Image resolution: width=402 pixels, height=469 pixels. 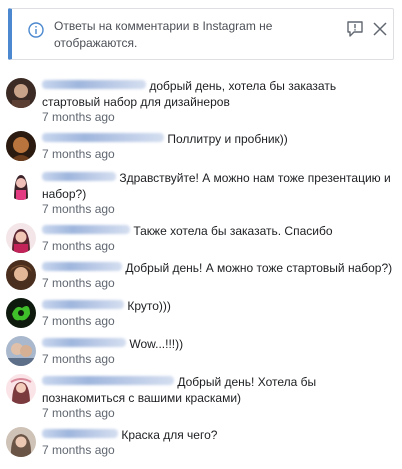 I want to click on info-icon, so click(x=36, y=30).